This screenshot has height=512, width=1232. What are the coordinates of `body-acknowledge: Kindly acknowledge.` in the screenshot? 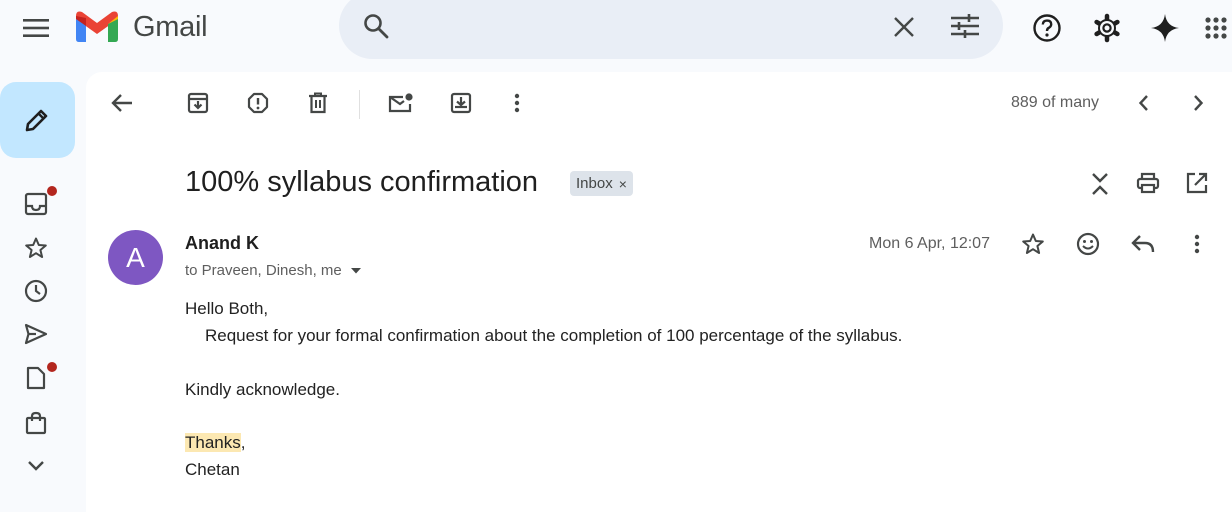 It's located at (262, 389).